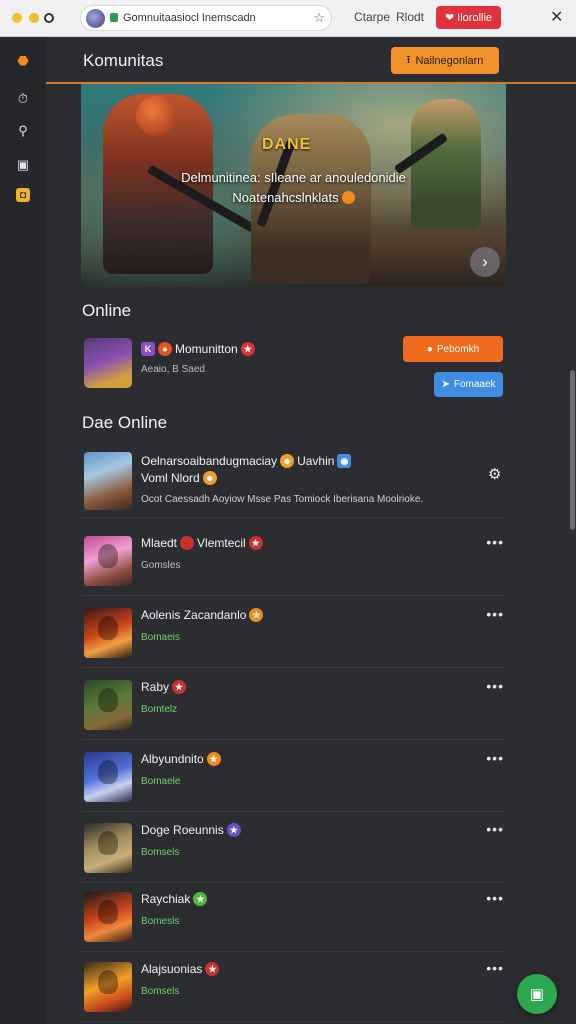 Image resolution: width=576 pixels, height=1024 pixels. What do you see at coordinates (485, 262) in the screenshot?
I see `chevron-right-icon: ›` at bounding box center [485, 262].